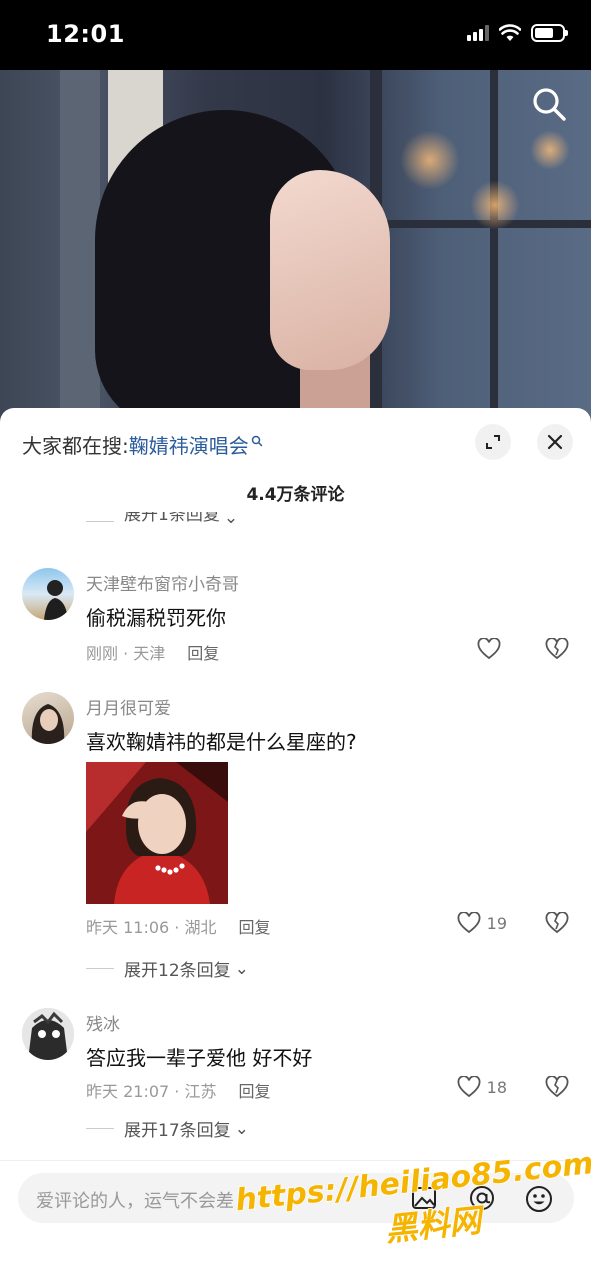 The height and width of the screenshot is (1280, 591). Describe the element at coordinates (172, 518) in the screenshot. I see `expand-replies-label: 展开1条回复` at that location.